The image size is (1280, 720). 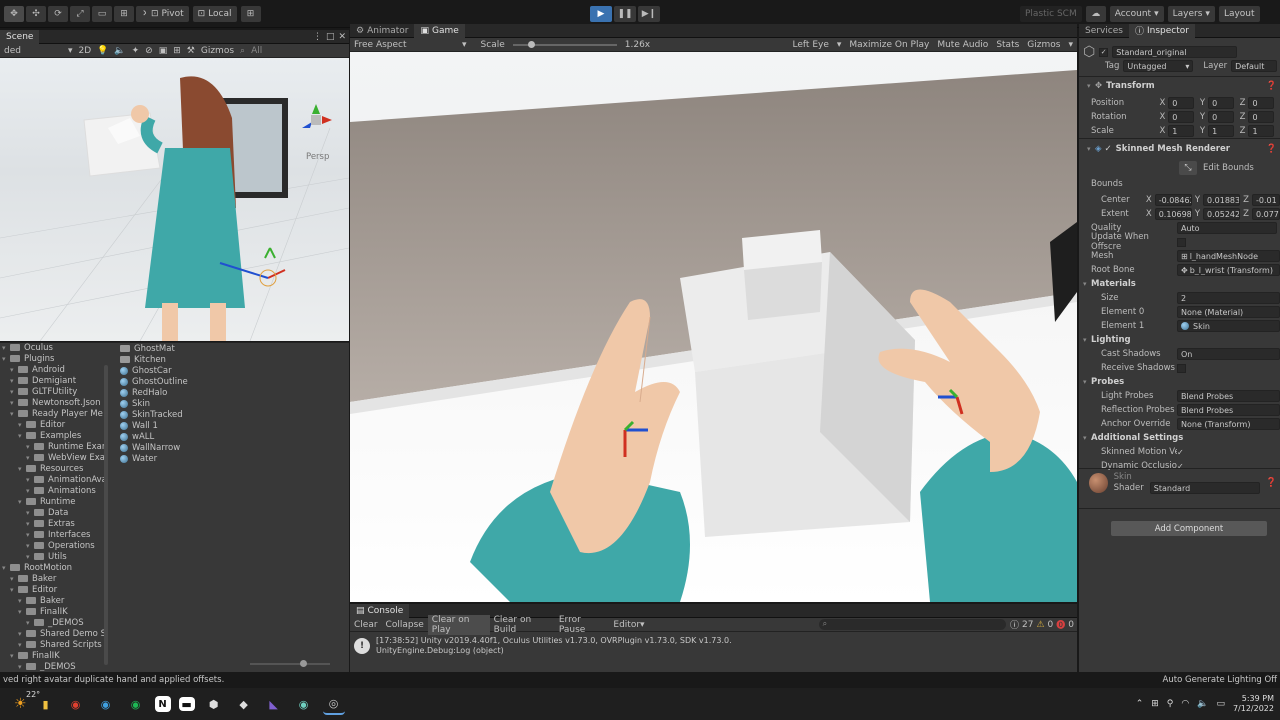 I want to click on layers-dropdown: Layers ▾, so click(x=1191, y=14).